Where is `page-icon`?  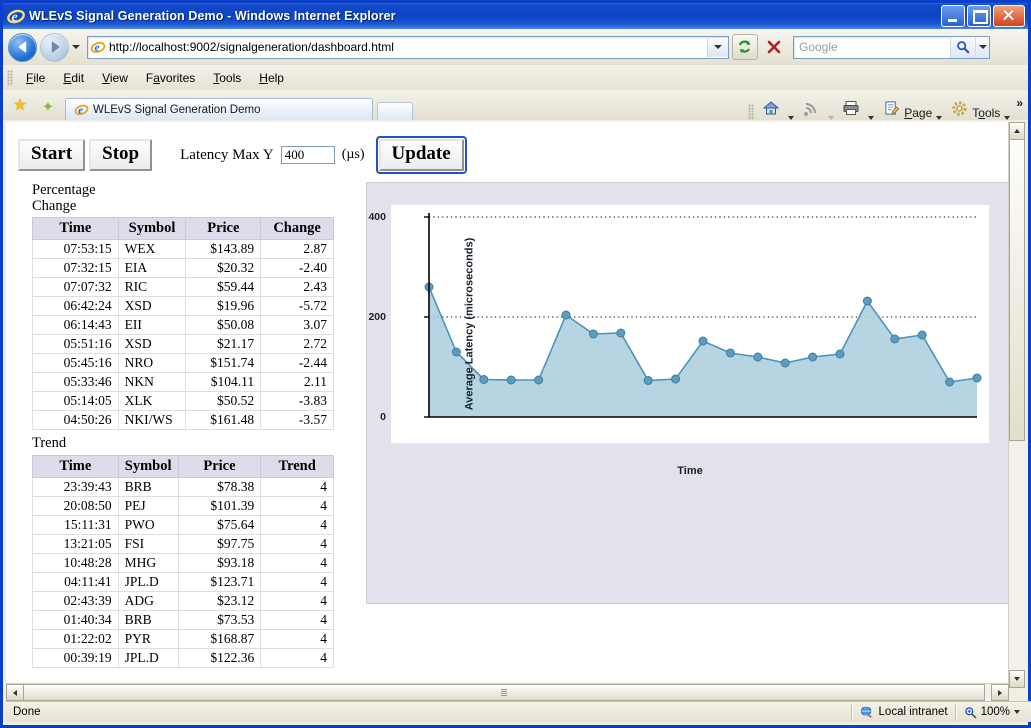 page-icon is located at coordinates (891, 108).